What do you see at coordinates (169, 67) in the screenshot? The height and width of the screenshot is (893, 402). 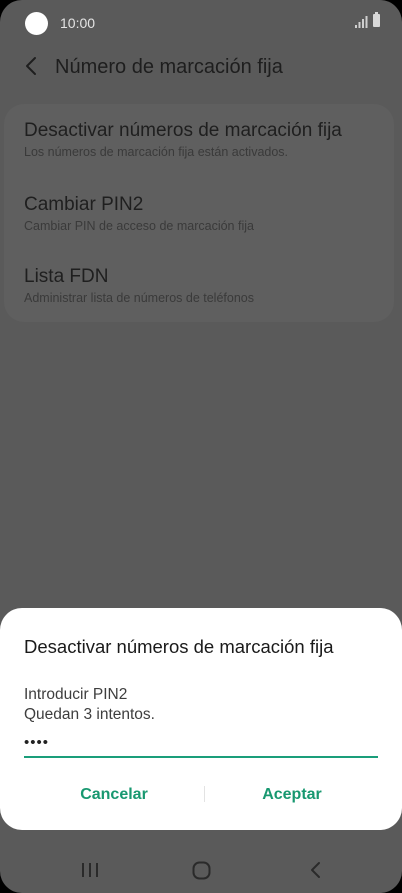 I see `page-title: Número de marcación fija` at bounding box center [169, 67].